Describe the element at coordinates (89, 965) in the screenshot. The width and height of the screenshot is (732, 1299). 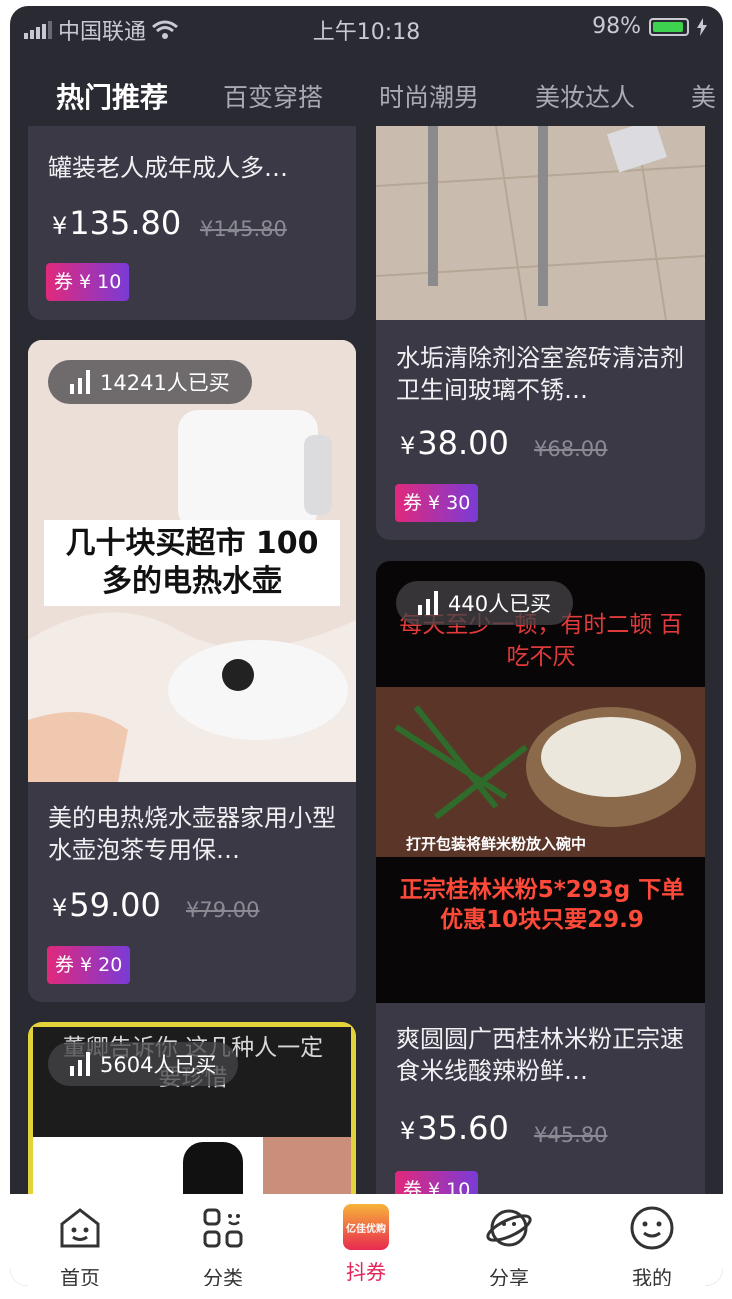
I see `coupon-badge: 券 ¥ 20` at that location.